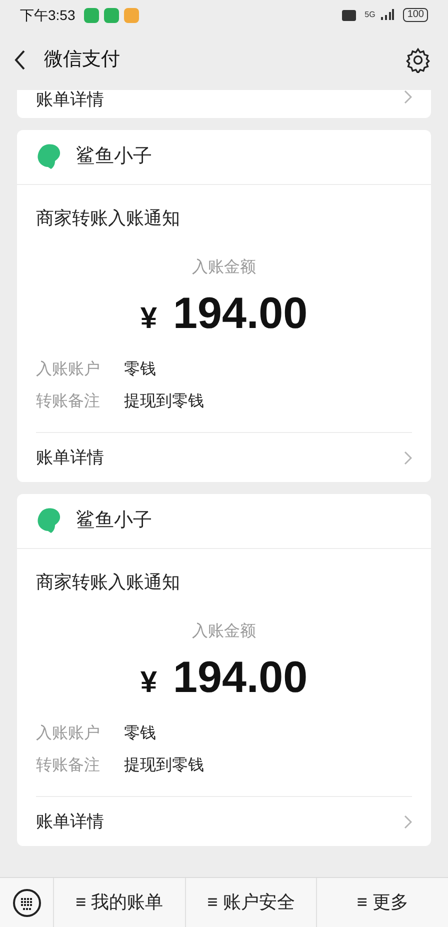  What do you see at coordinates (387, 15) in the screenshot?
I see `signal-icon` at bounding box center [387, 15].